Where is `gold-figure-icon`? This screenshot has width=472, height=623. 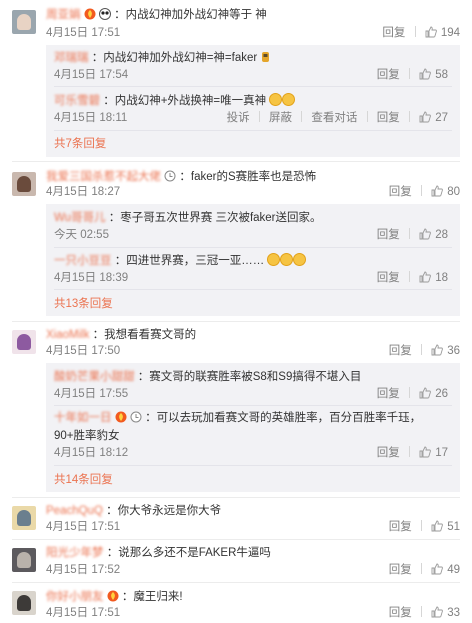 gold-figure-icon is located at coordinates (265, 60).